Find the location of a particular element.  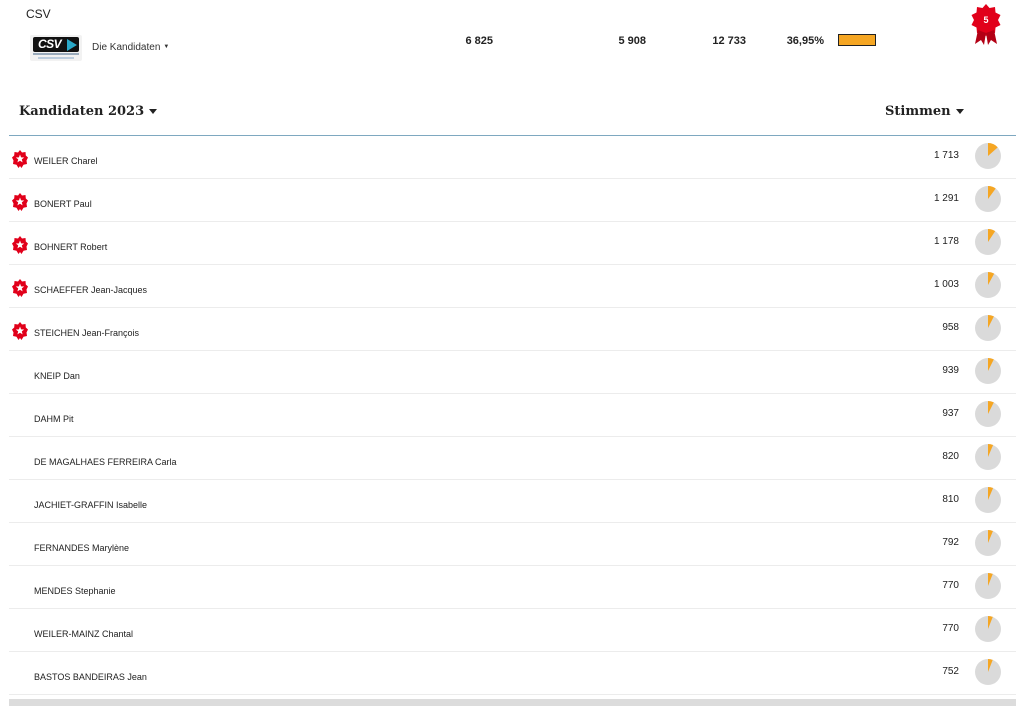

candidates-dropdown-toggle: Die Kandidaten ▼ is located at coordinates (130, 47).